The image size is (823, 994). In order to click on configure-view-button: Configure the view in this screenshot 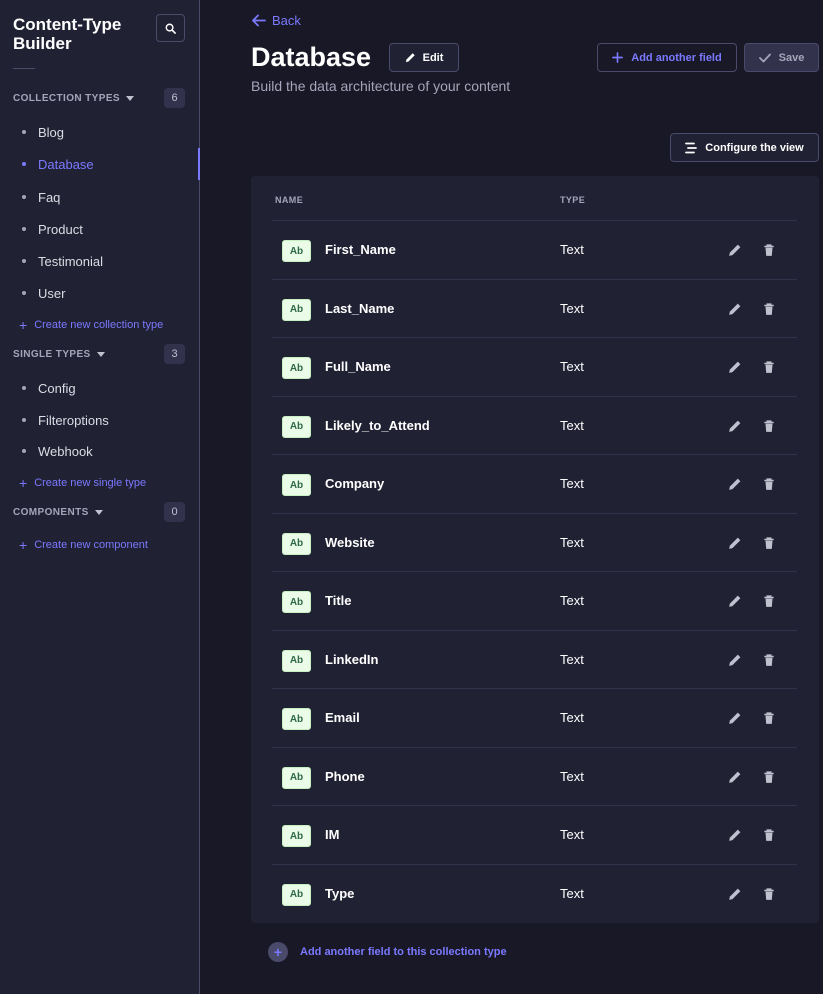, I will do `click(744, 147)`.